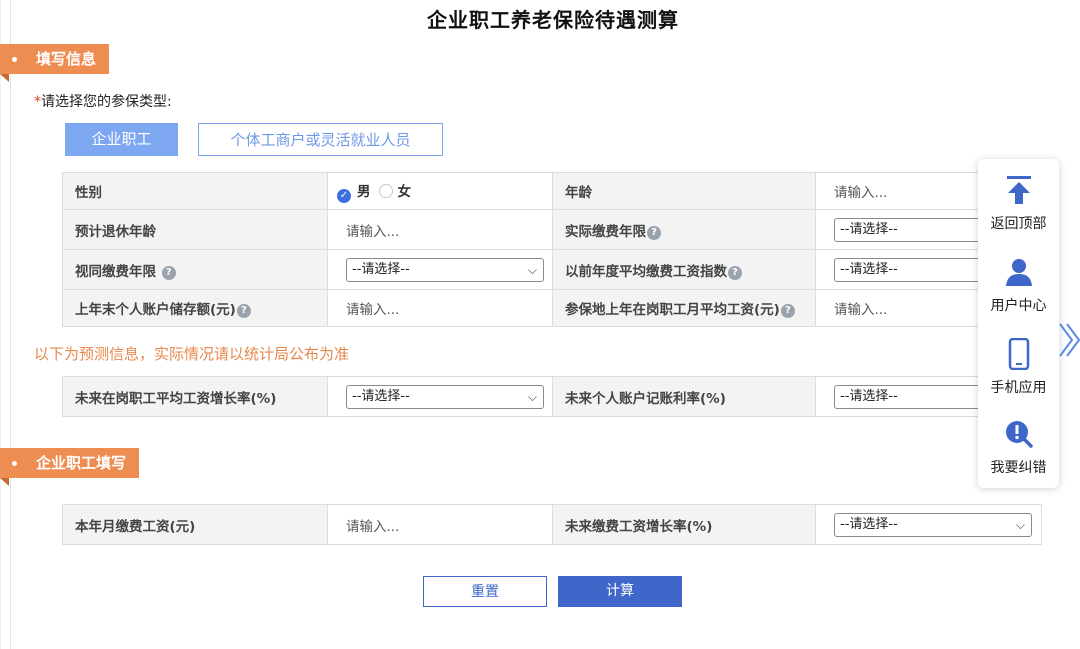  I want to click on avg-index-label: 以前年度平均缴费工资指数?, so click(684, 269).